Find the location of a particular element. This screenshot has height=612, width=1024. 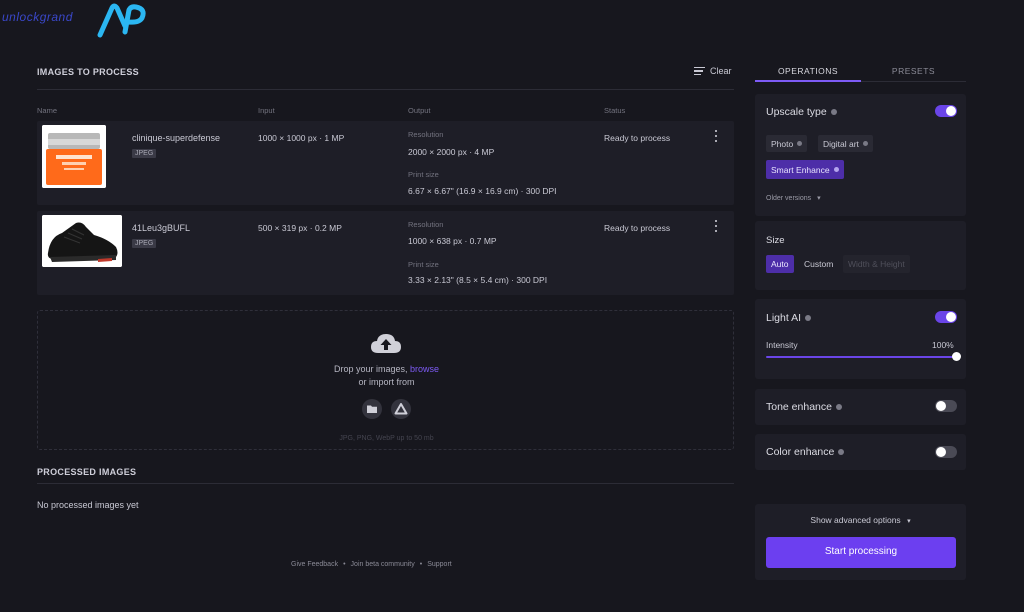

column-header-output: Output is located at coordinates (419, 110).